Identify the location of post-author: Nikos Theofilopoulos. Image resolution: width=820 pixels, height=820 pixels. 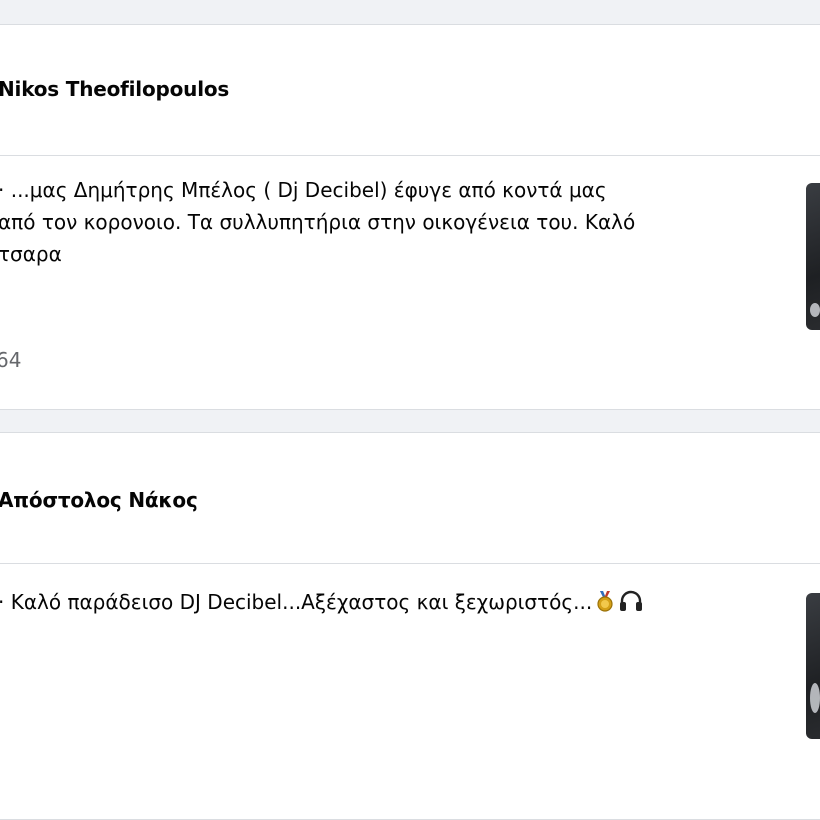
(114, 89).